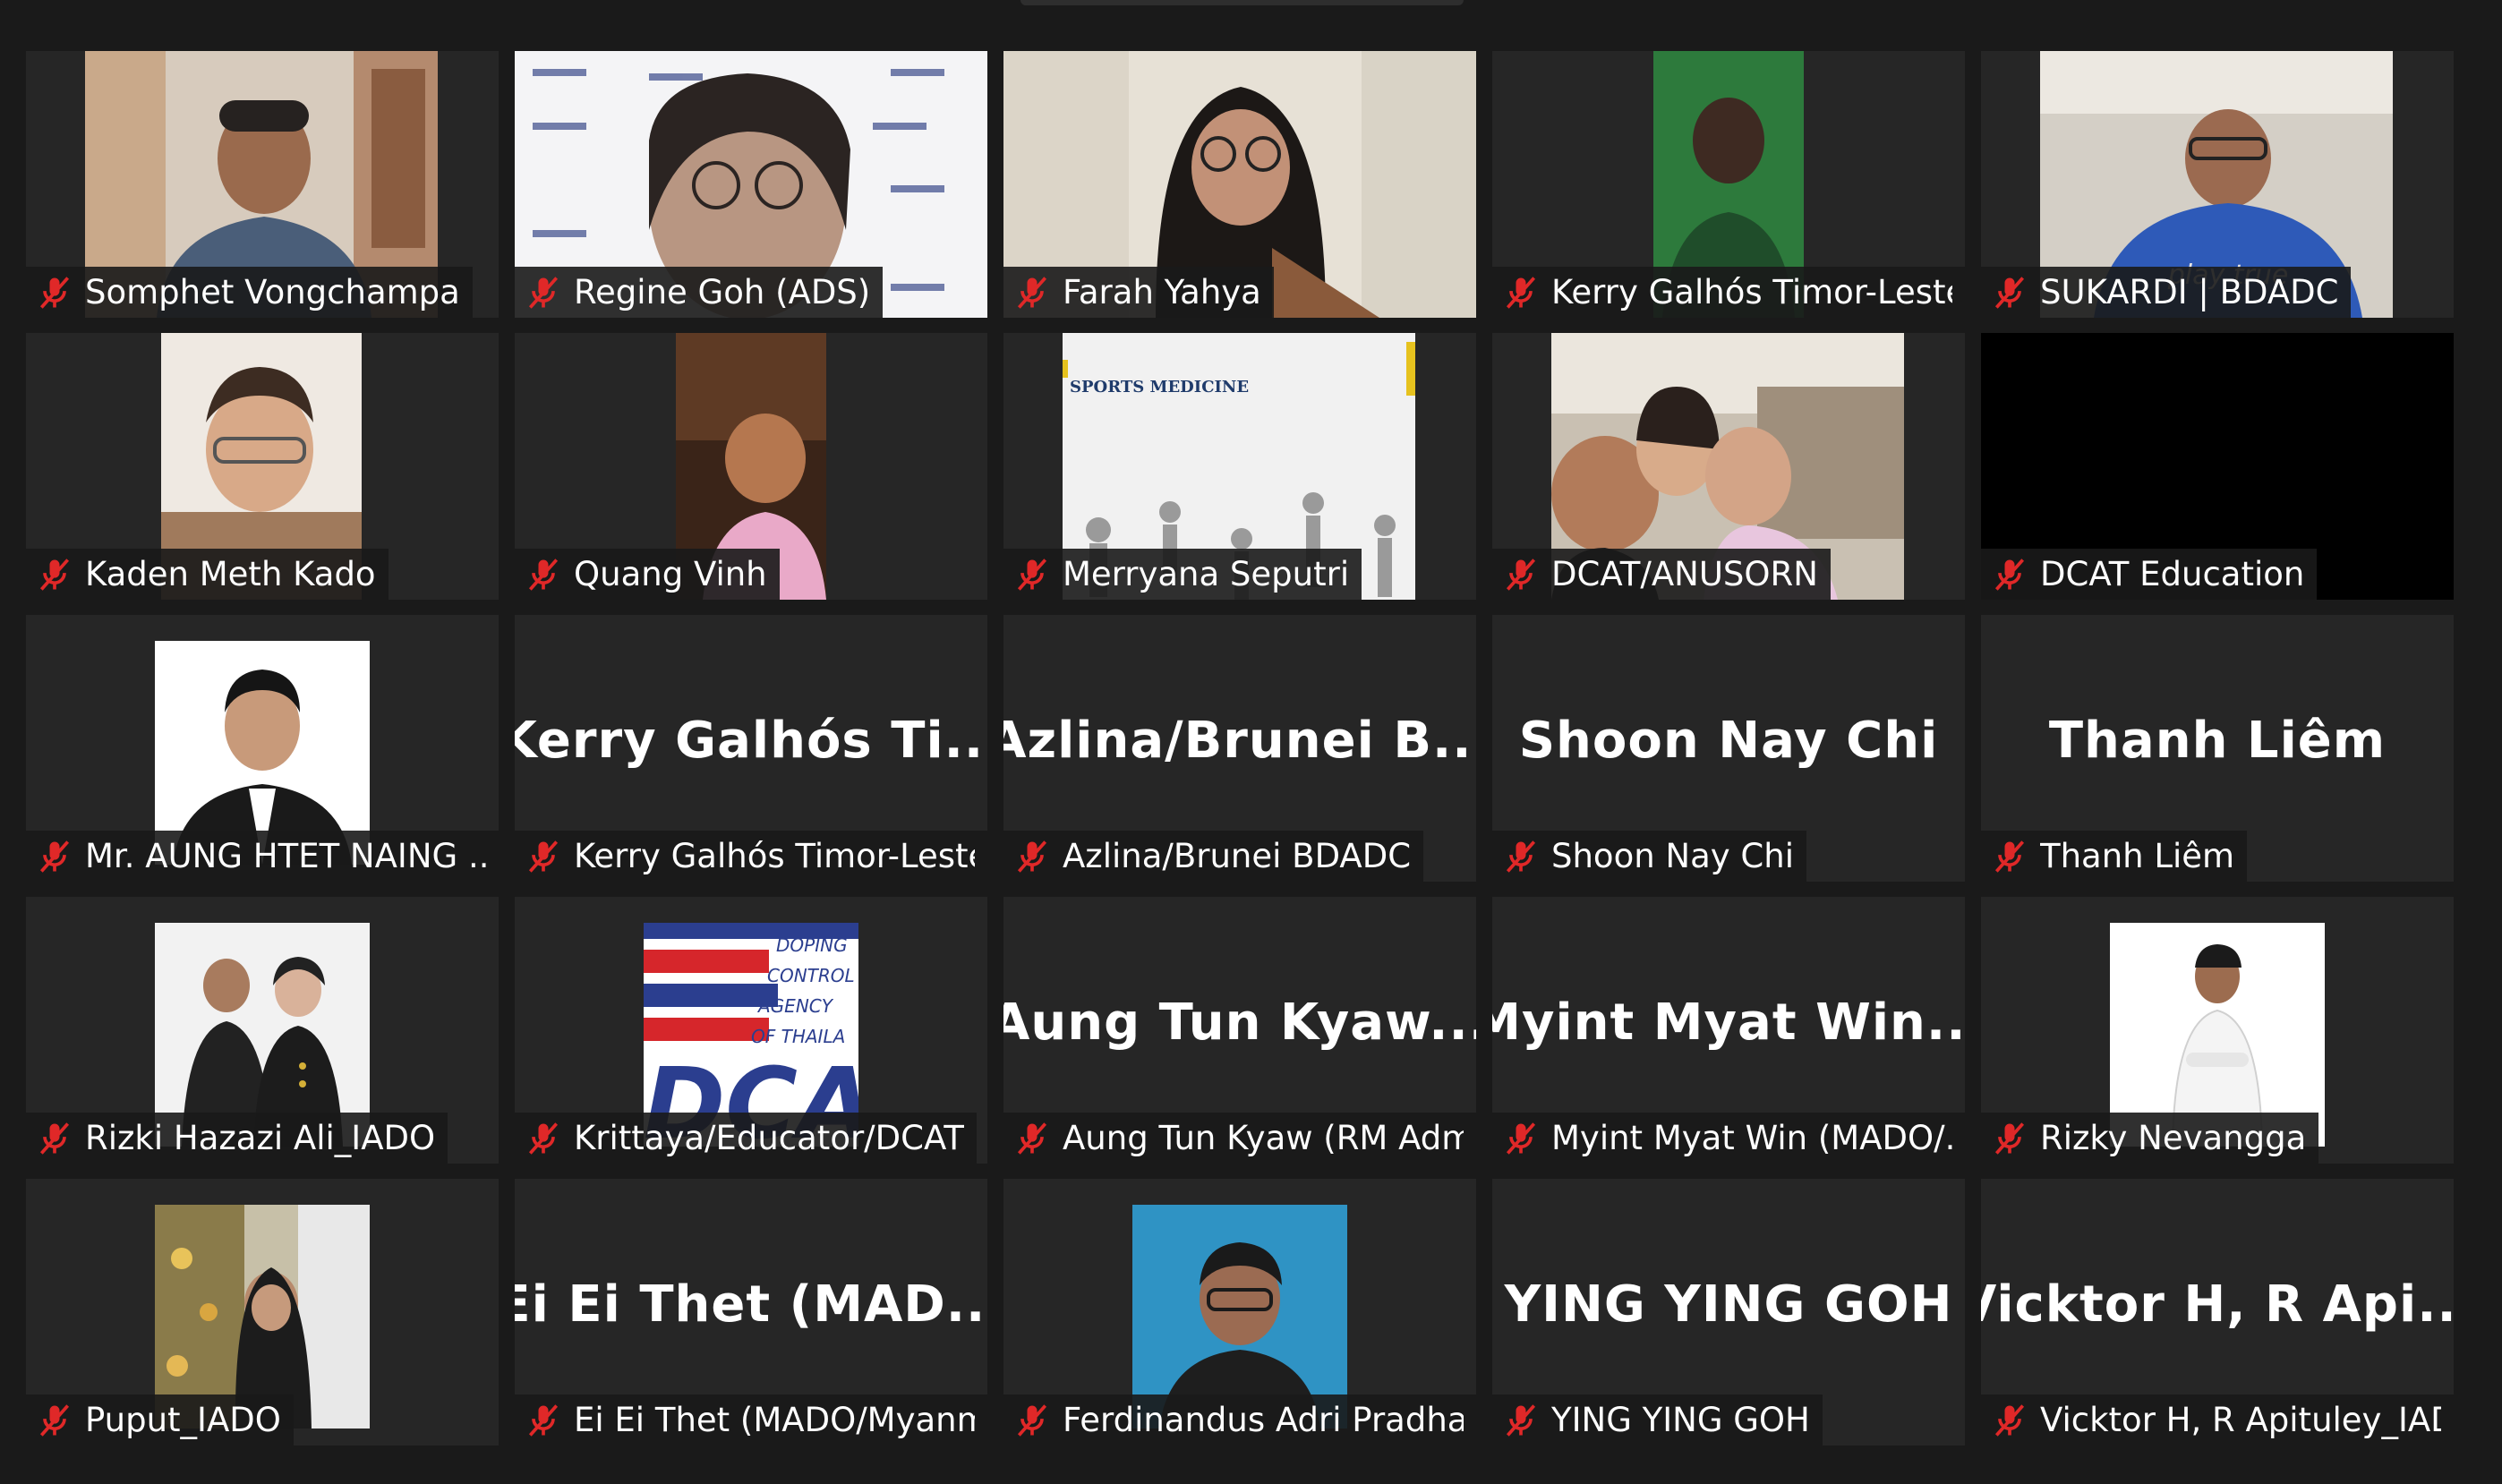 The height and width of the screenshot is (1484, 2502). What do you see at coordinates (798, 1036) in the screenshot?
I see `svg-text: OF THAILA` at bounding box center [798, 1036].